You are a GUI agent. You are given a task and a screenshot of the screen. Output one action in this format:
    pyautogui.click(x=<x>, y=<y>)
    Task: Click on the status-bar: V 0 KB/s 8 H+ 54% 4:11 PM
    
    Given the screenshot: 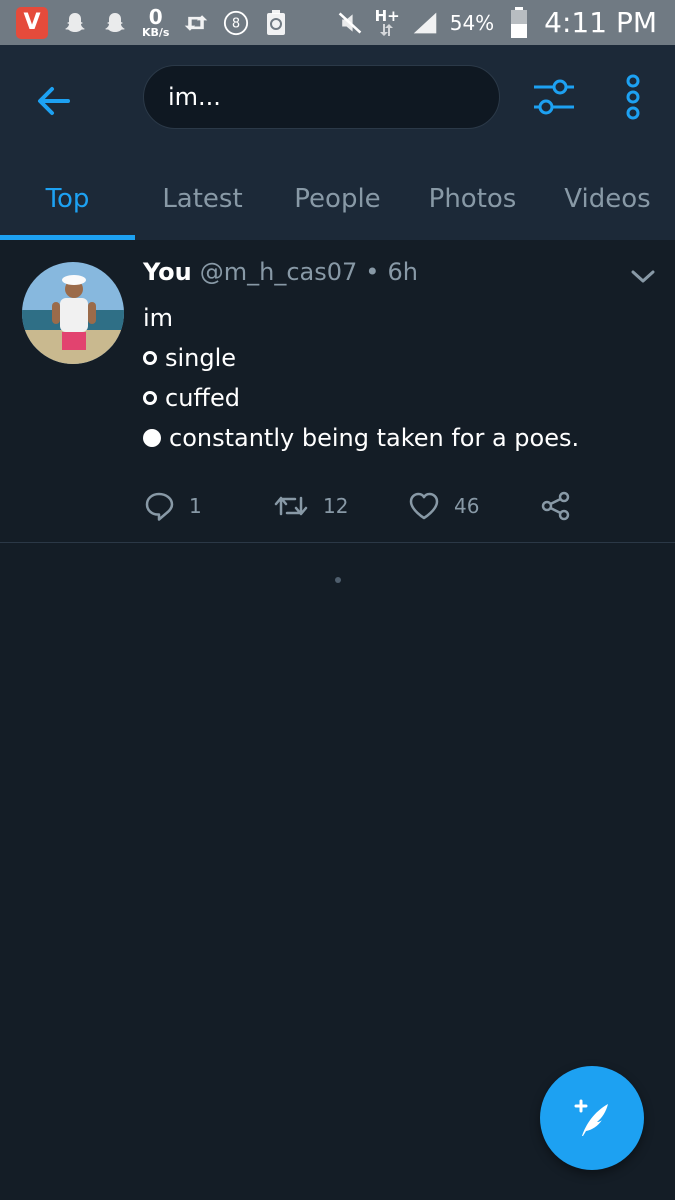 What is the action you would take?
    pyautogui.click(x=337, y=22)
    